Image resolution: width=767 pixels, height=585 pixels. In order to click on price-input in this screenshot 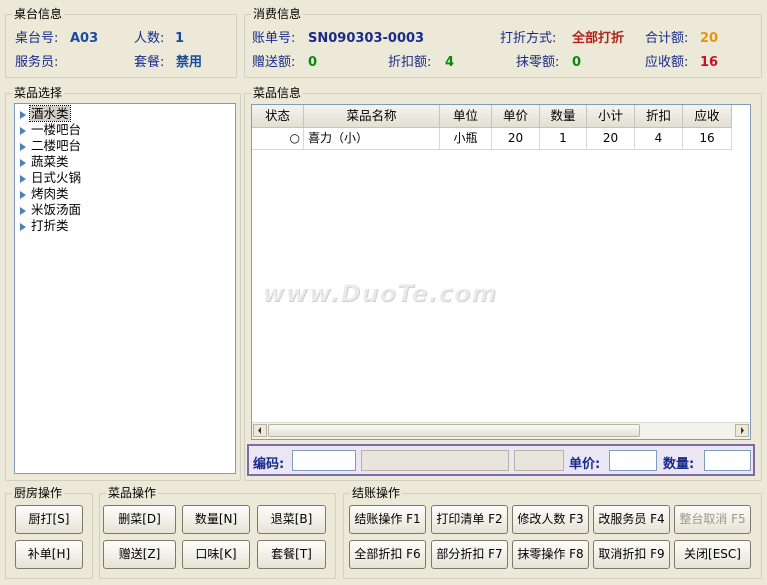, I will do `click(633, 460)`.